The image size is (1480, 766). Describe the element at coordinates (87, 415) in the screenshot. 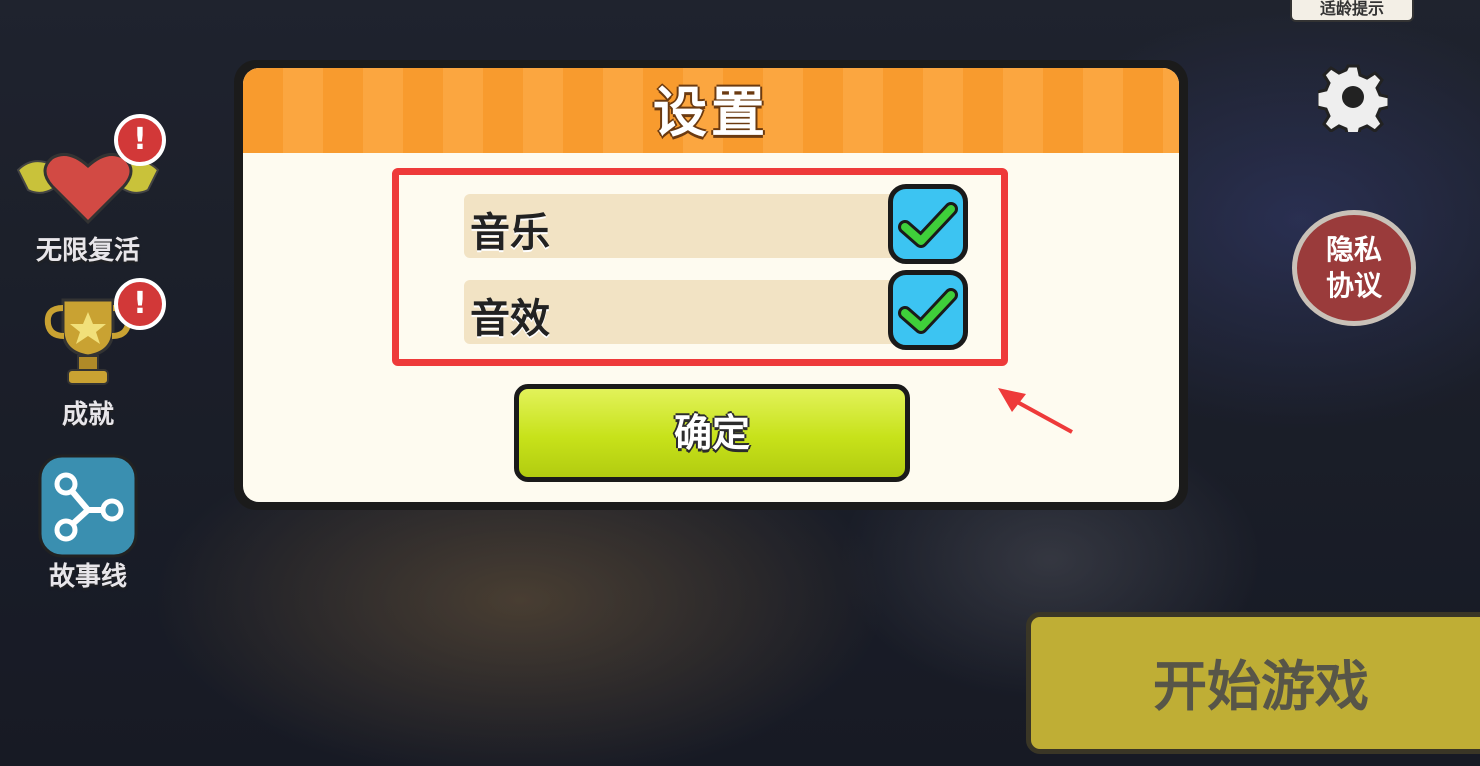

I see `achievements-label: 成就` at that location.